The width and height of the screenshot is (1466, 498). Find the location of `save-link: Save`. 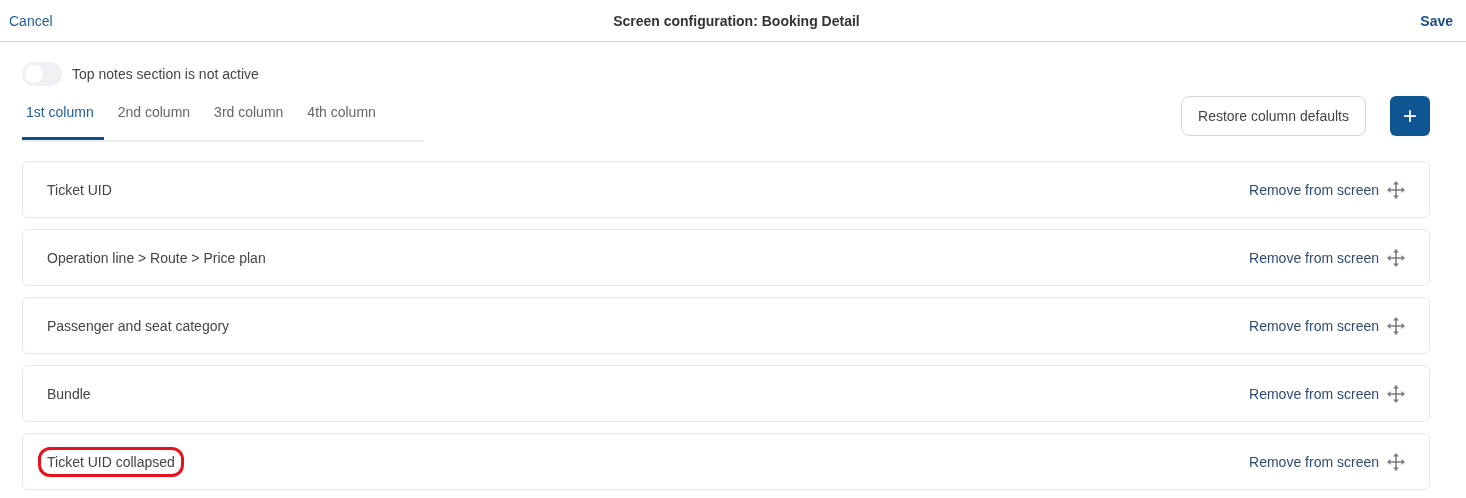

save-link: Save is located at coordinates (1436, 20).